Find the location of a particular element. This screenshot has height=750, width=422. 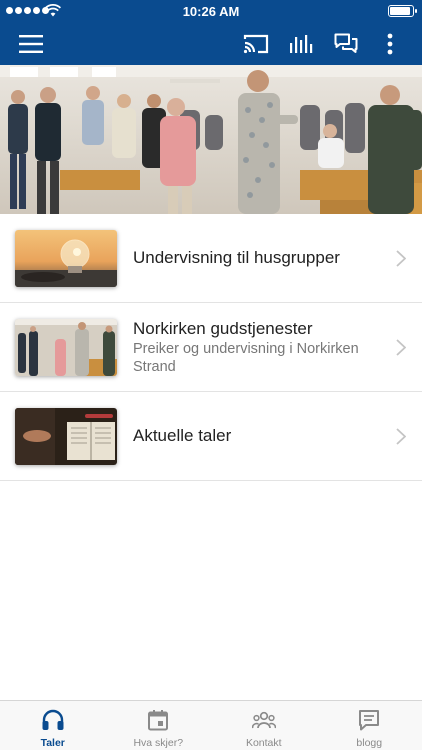

list-item: Aktuelle taler is located at coordinates (211, 436).